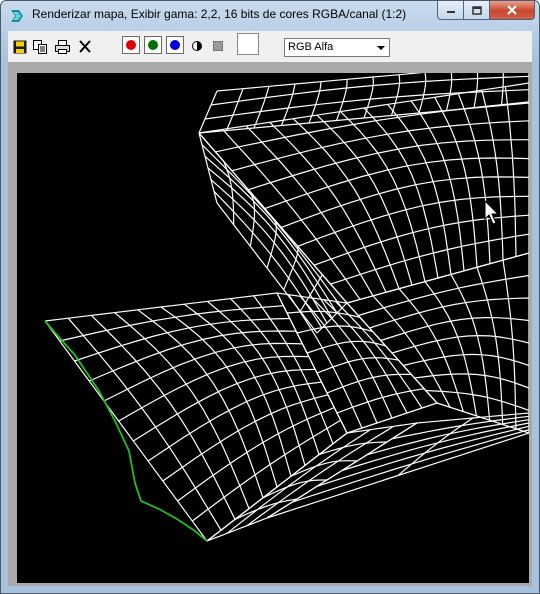 Image resolution: width=540 pixels, height=594 pixels. What do you see at coordinates (17, 16) in the screenshot?
I see `app-icon` at bounding box center [17, 16].